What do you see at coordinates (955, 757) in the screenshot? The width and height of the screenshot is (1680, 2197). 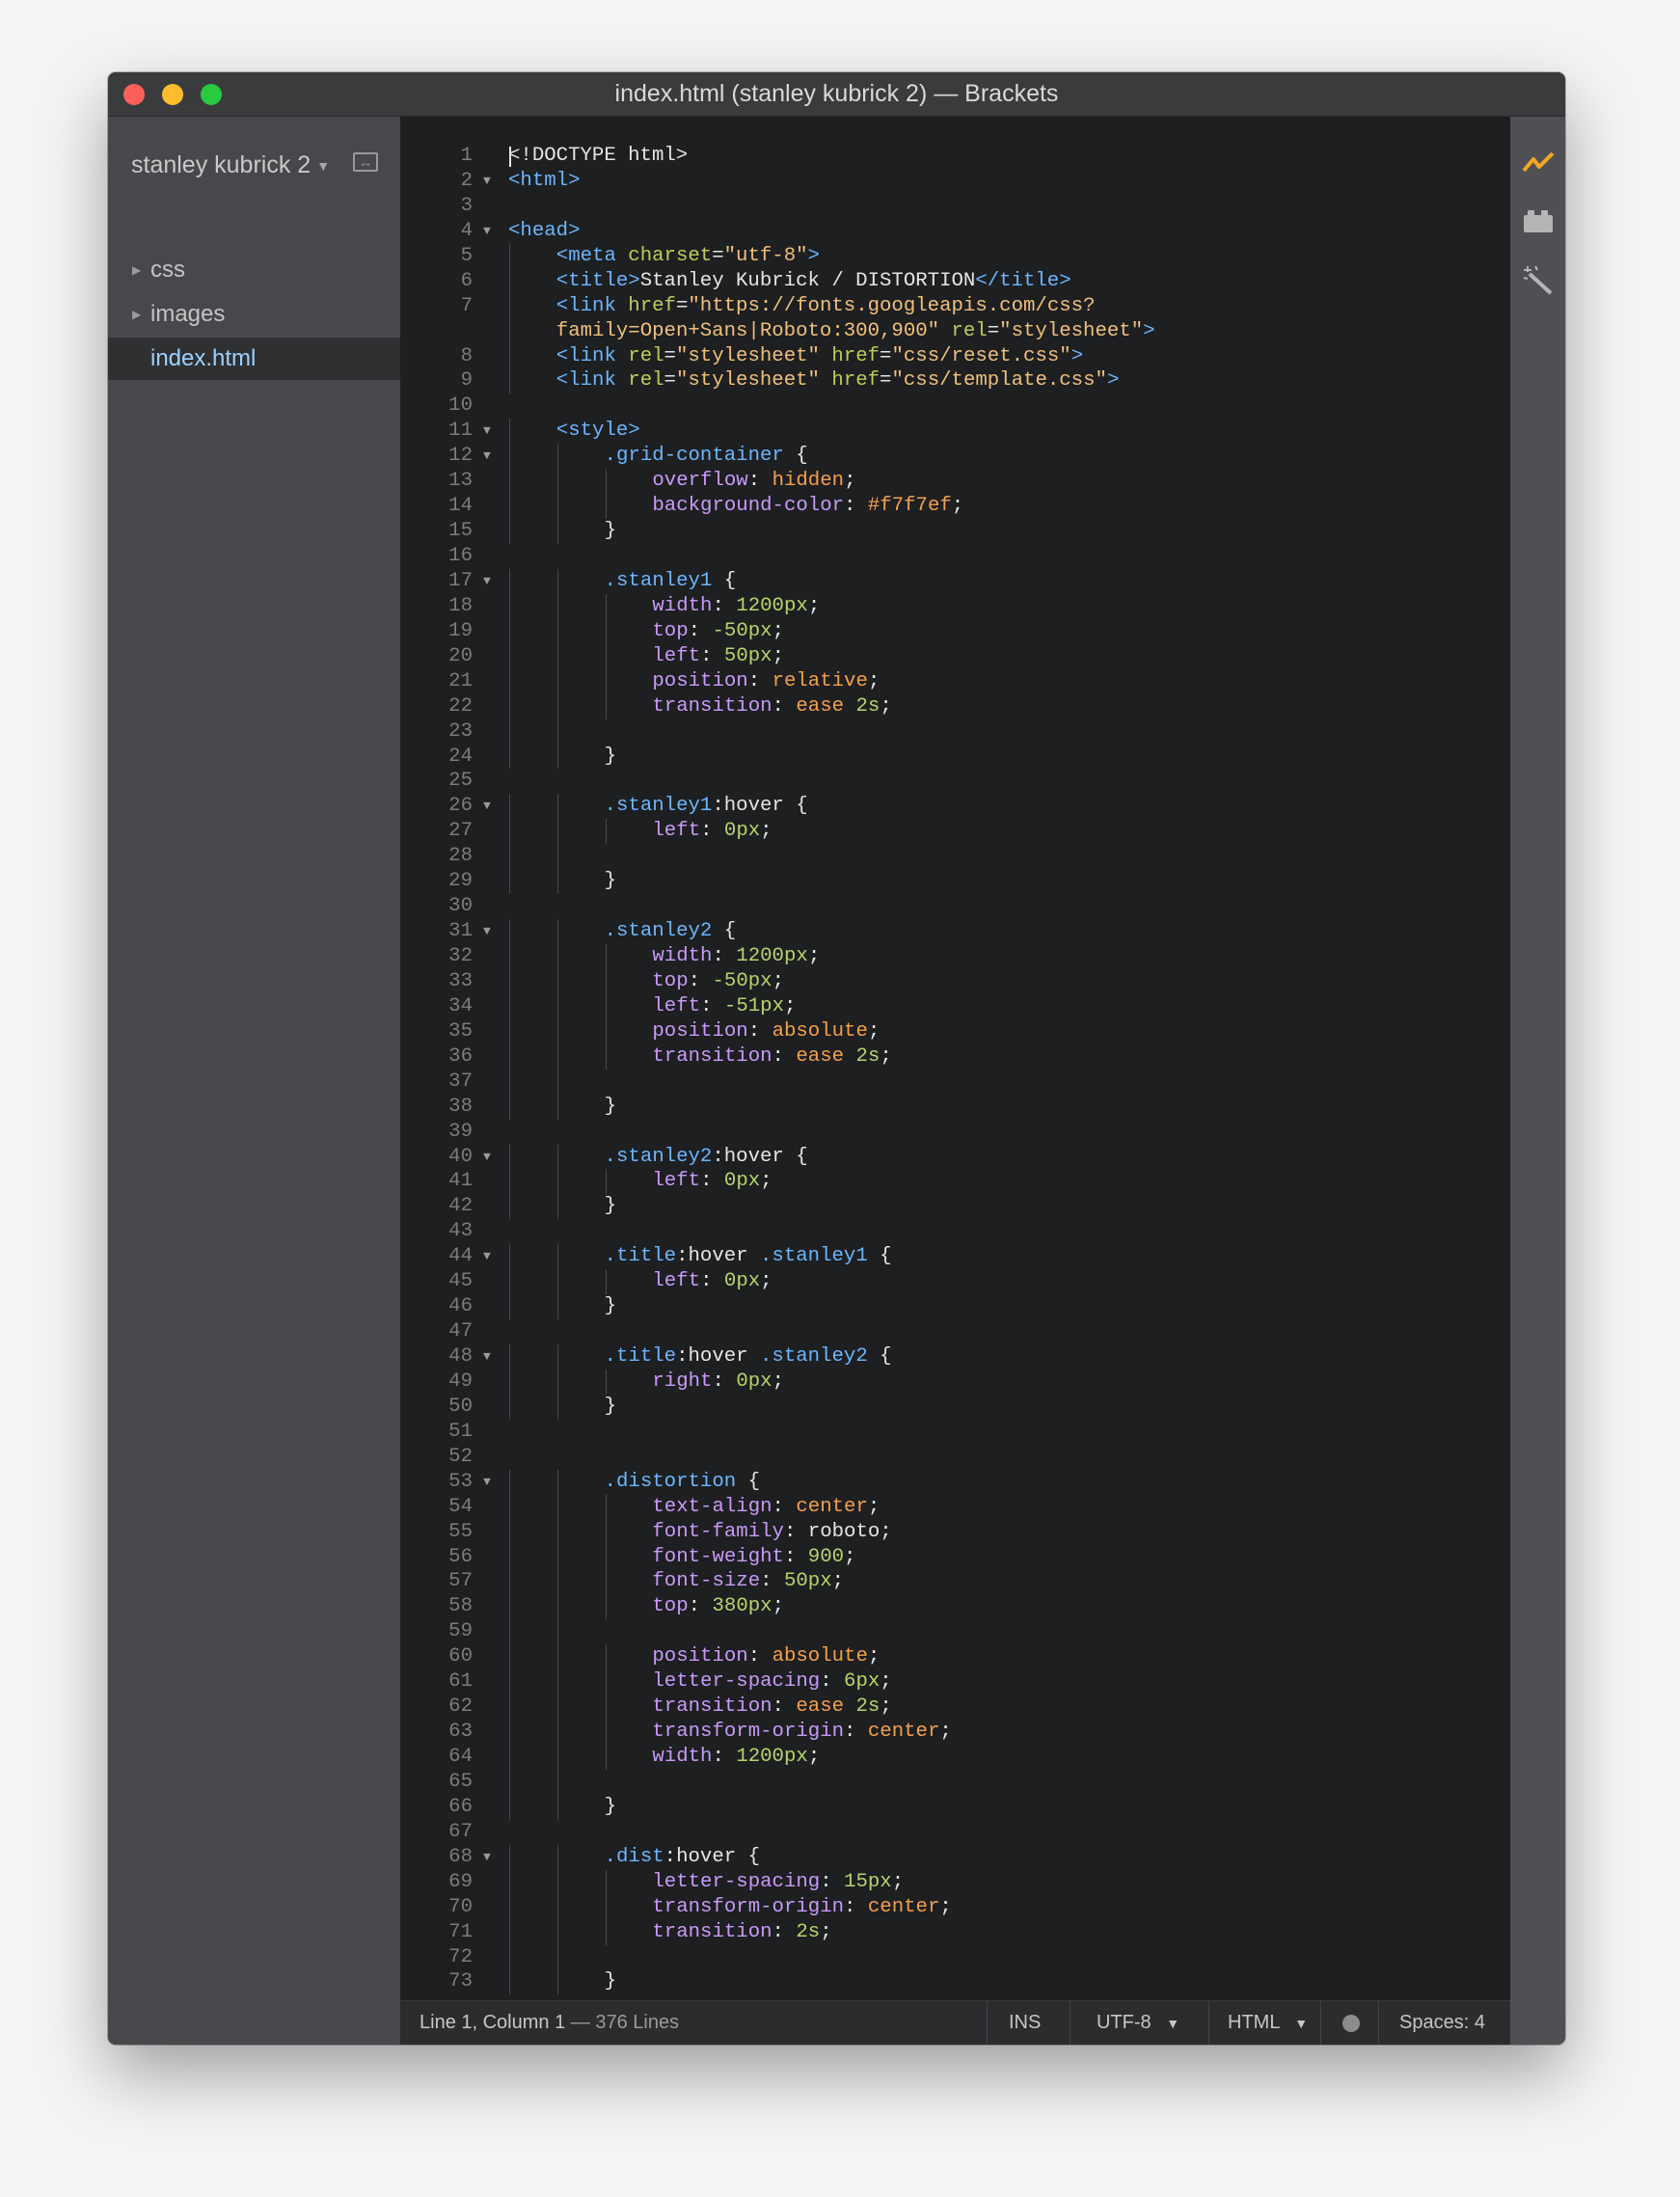 I see `code-line: 24}` at bounding box center [955, 757].